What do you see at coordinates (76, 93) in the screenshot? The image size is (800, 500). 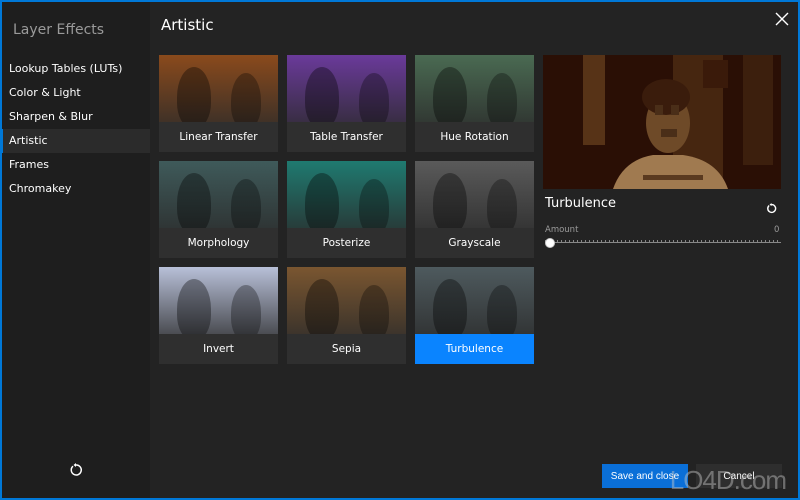 I see `sidebar-item-color-light: Color & Light` at bounding box center [76, 93].